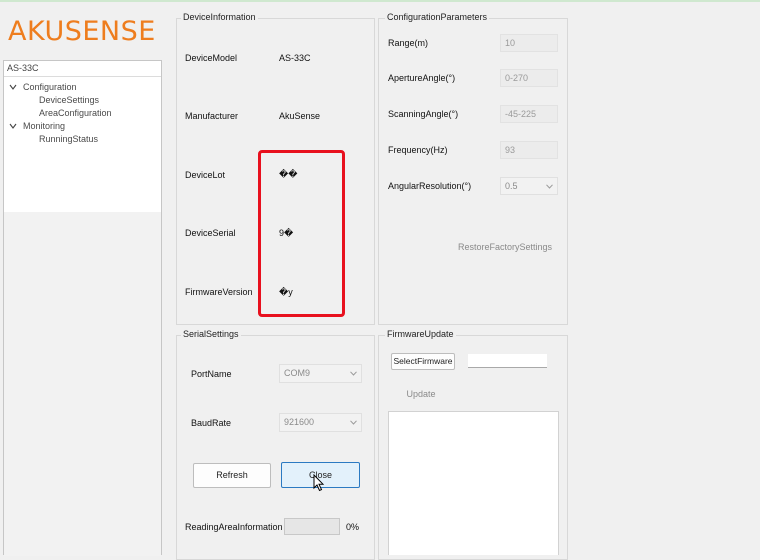  What do you see at coordinates (234, 527) in the screenshot?
I see `reading-area-information-label: ReadingAreaInformation` at bounding box center [234, 527].